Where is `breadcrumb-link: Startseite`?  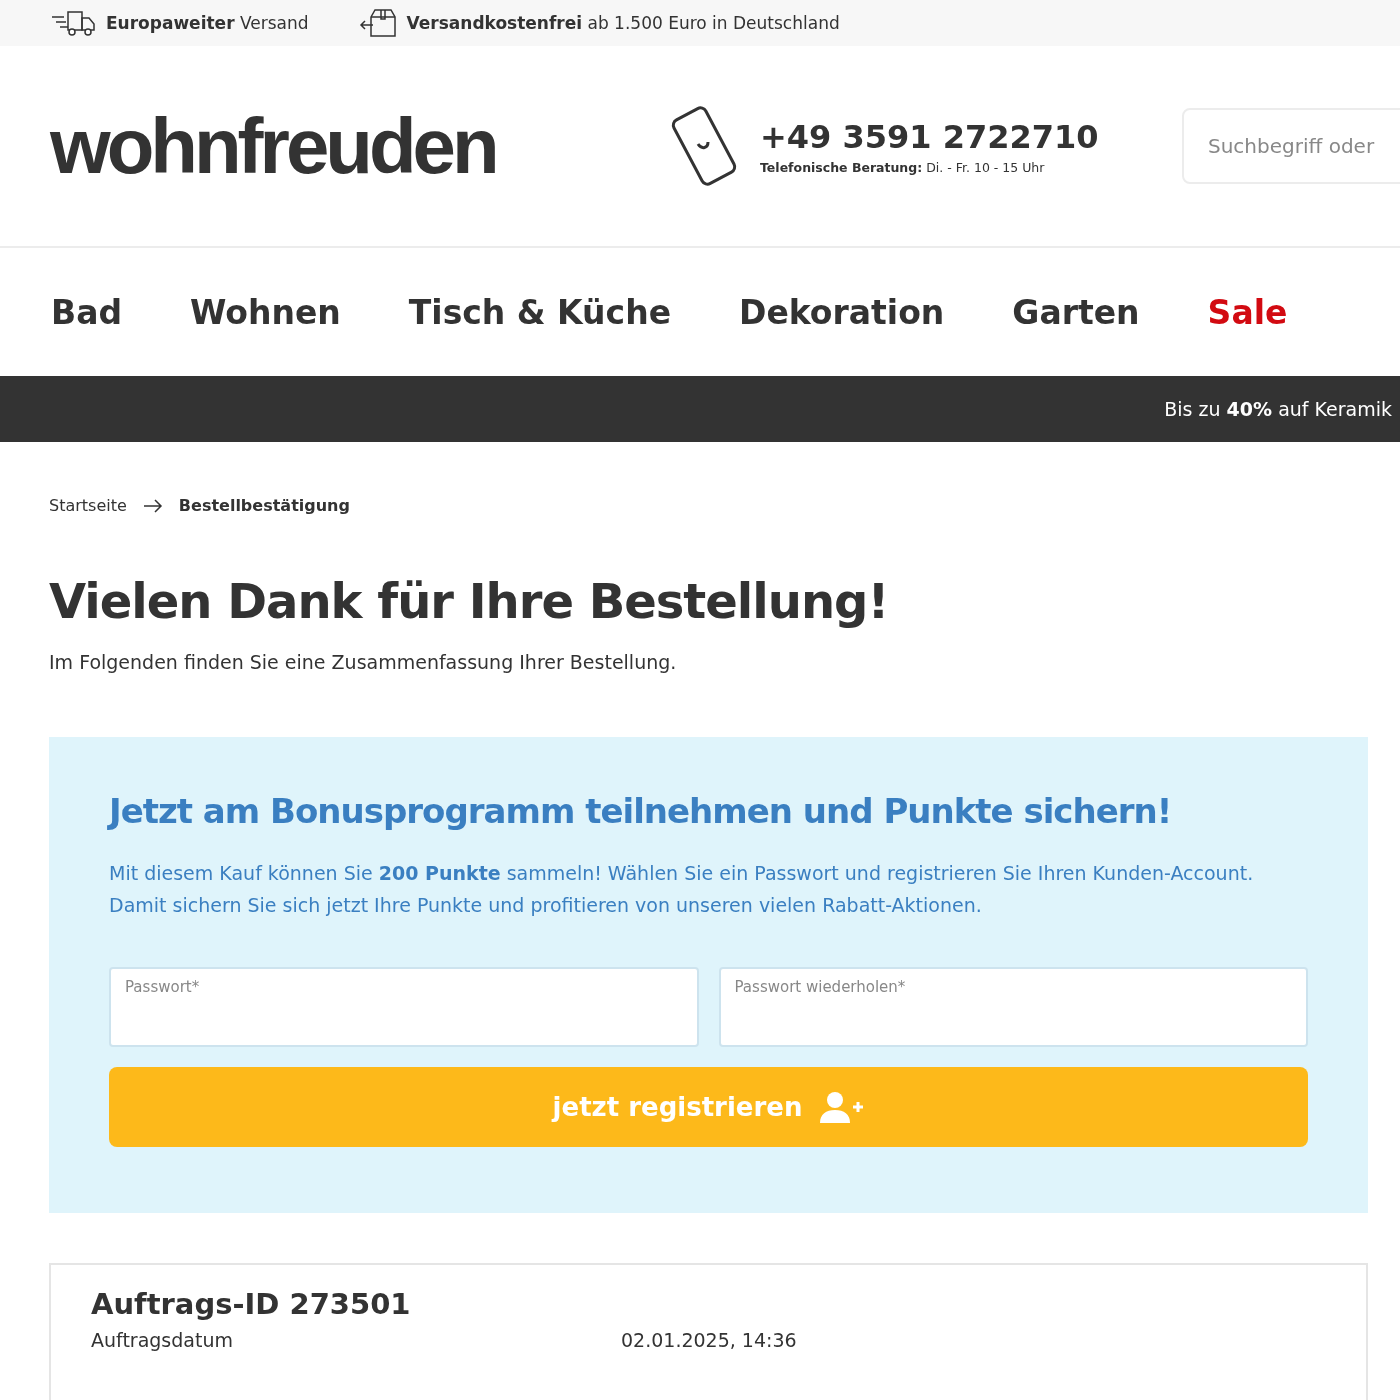
breadcrumb-link: Startseite is located at coordinates (88, 505).